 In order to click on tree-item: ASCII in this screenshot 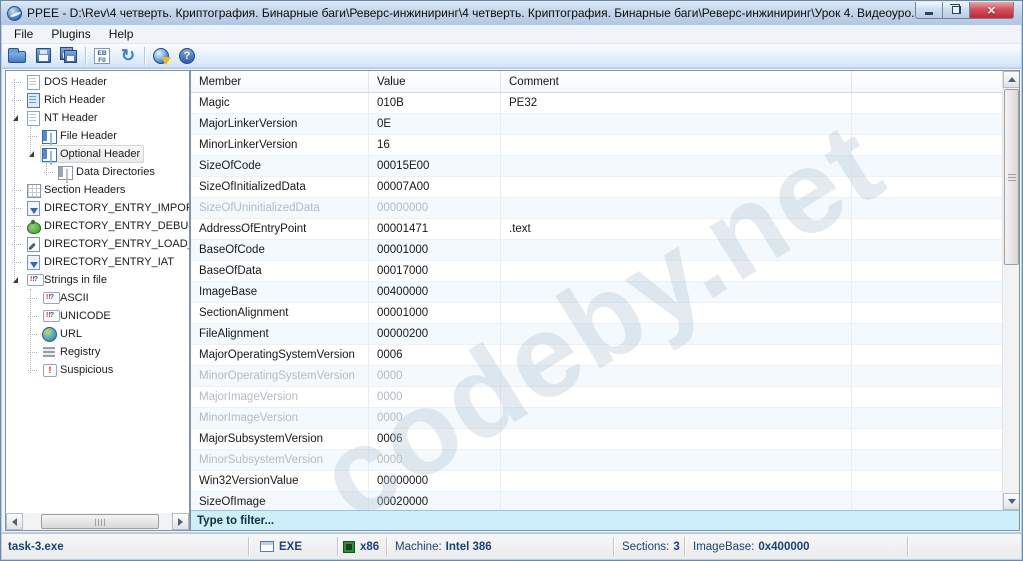, I will do `click(97, 298)`.